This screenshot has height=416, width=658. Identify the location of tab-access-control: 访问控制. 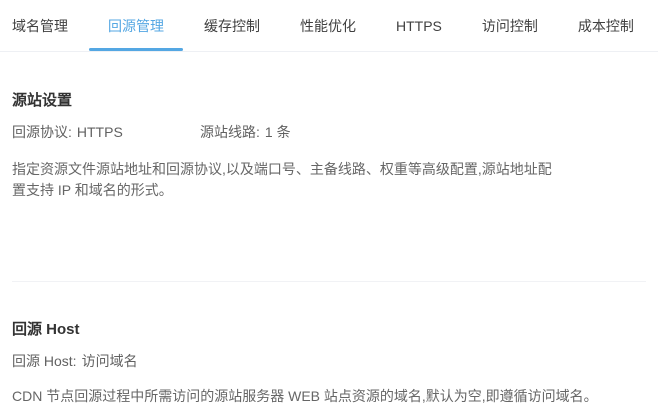
(510, 25).